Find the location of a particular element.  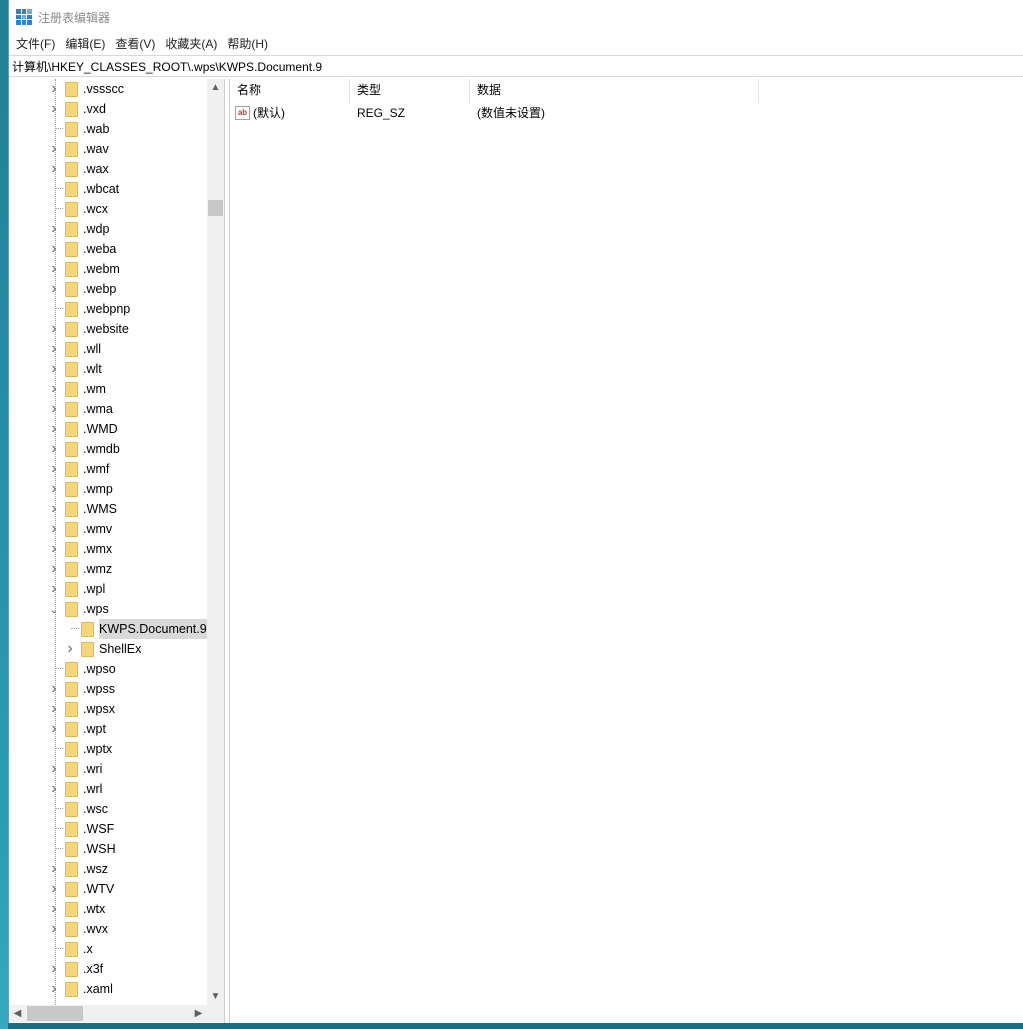

tree-node: › .wpt is located at coordinates (108, 729).